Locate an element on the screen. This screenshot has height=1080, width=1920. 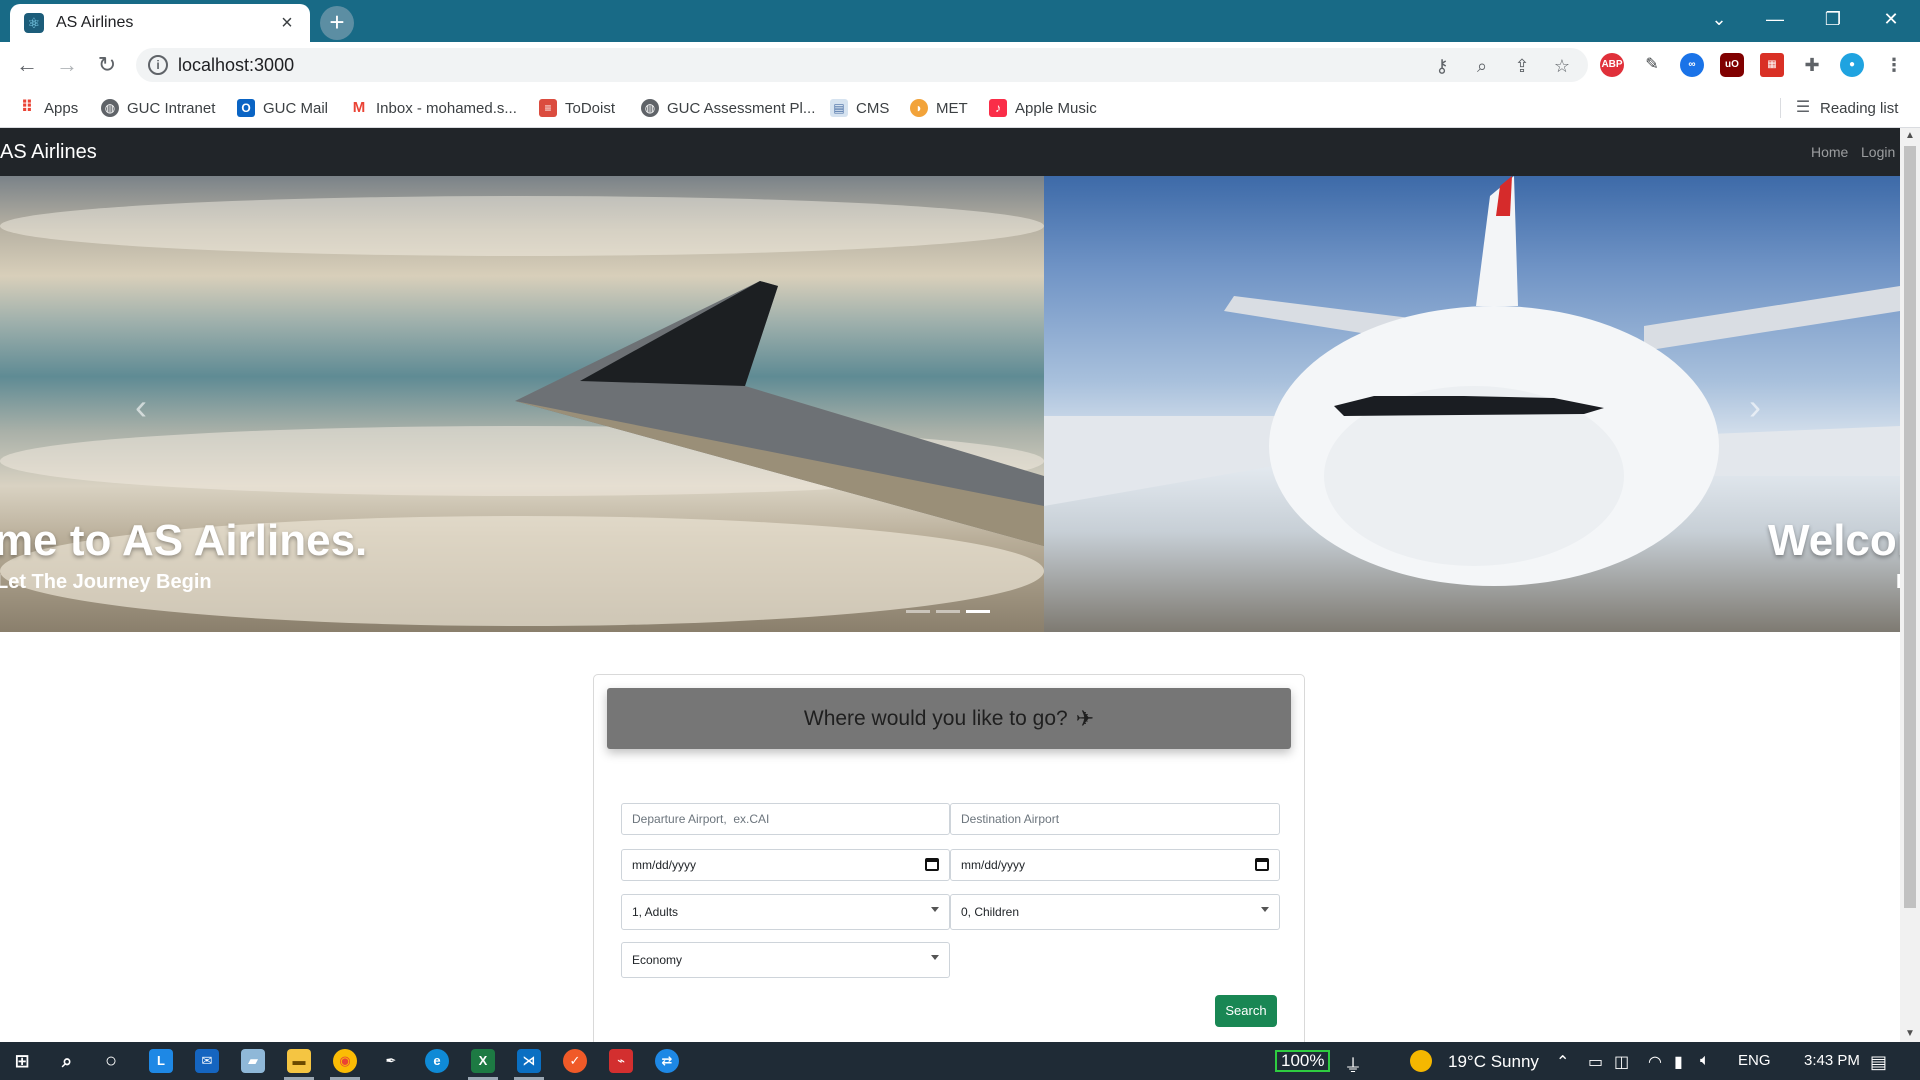
destination-airport-field is located at coordinates (1115, 819).